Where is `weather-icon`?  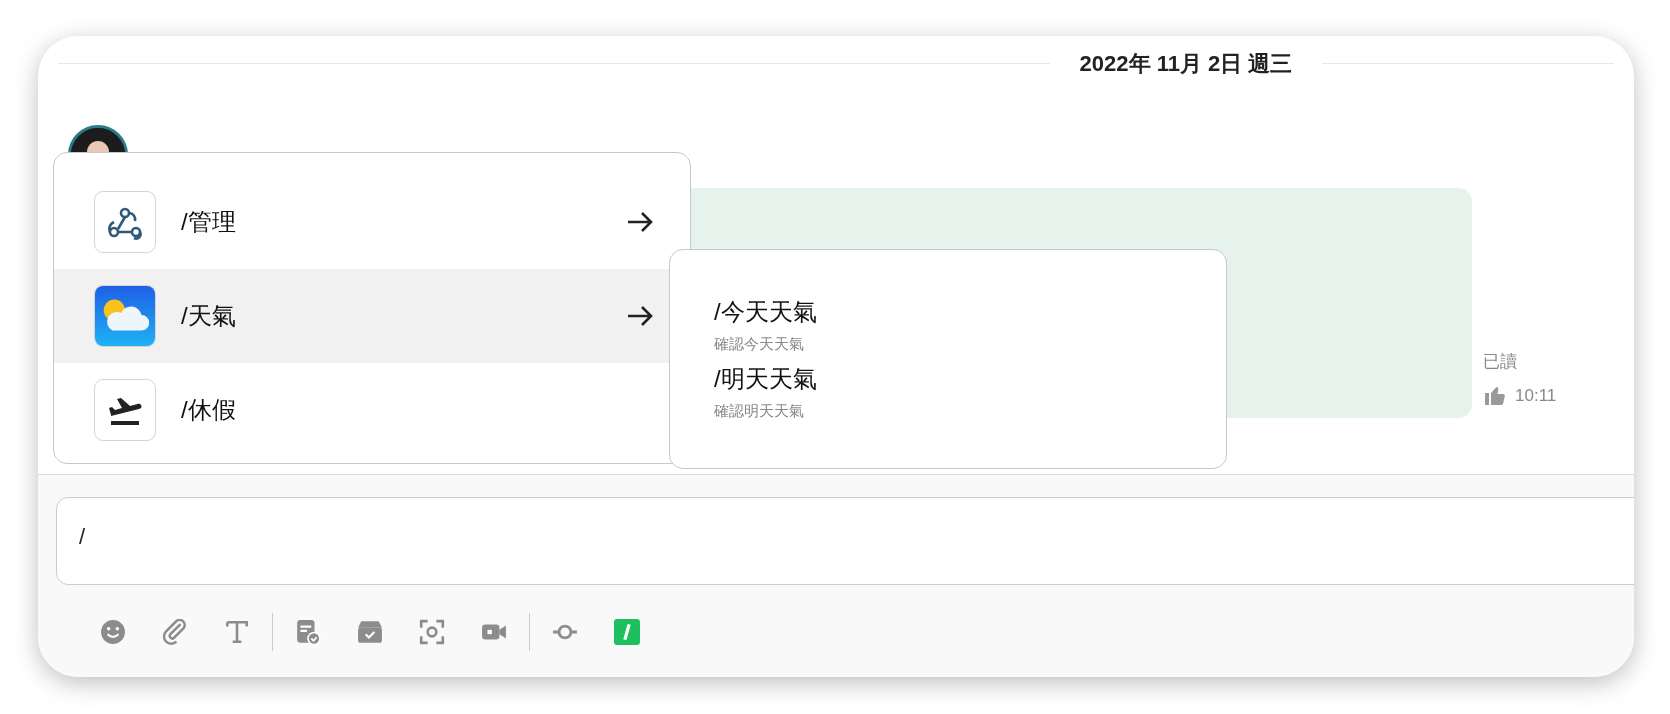
weather-icon is located at coordinates (125, 316).